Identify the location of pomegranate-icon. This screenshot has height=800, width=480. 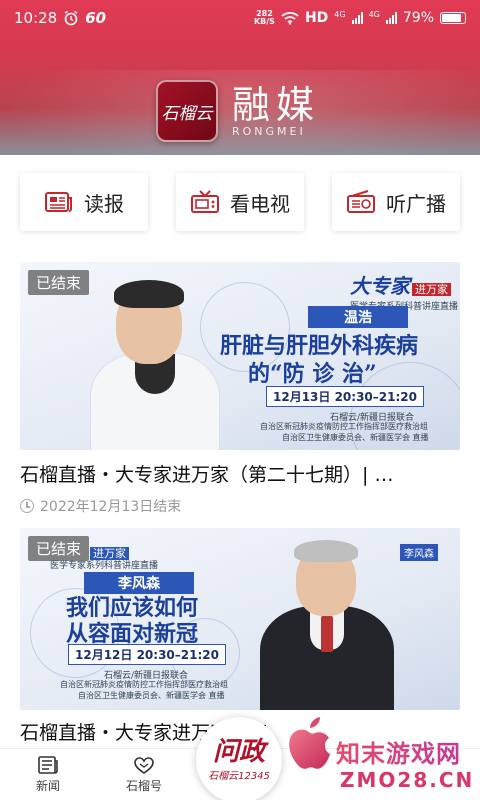
(144, 765).